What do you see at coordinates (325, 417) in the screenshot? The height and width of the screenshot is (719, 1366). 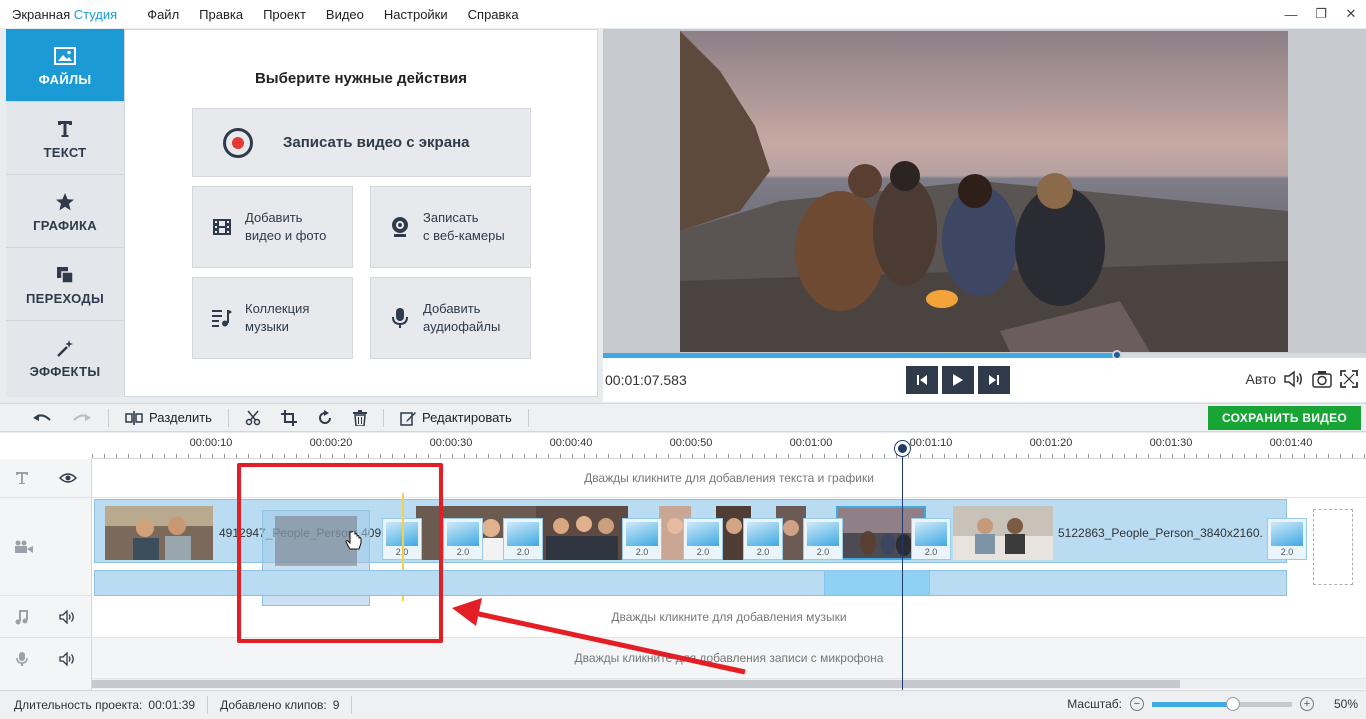 I see `rotate-button` at bounding box center [325, 417].